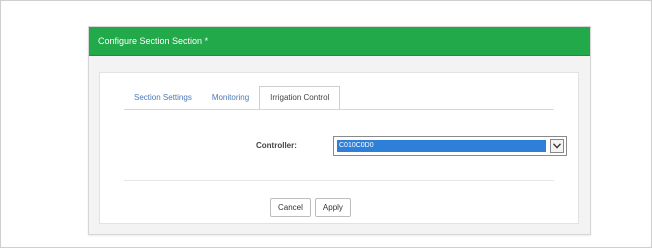 The image size is (652, 248). I want to click on tab-divider, so click(339, 109).